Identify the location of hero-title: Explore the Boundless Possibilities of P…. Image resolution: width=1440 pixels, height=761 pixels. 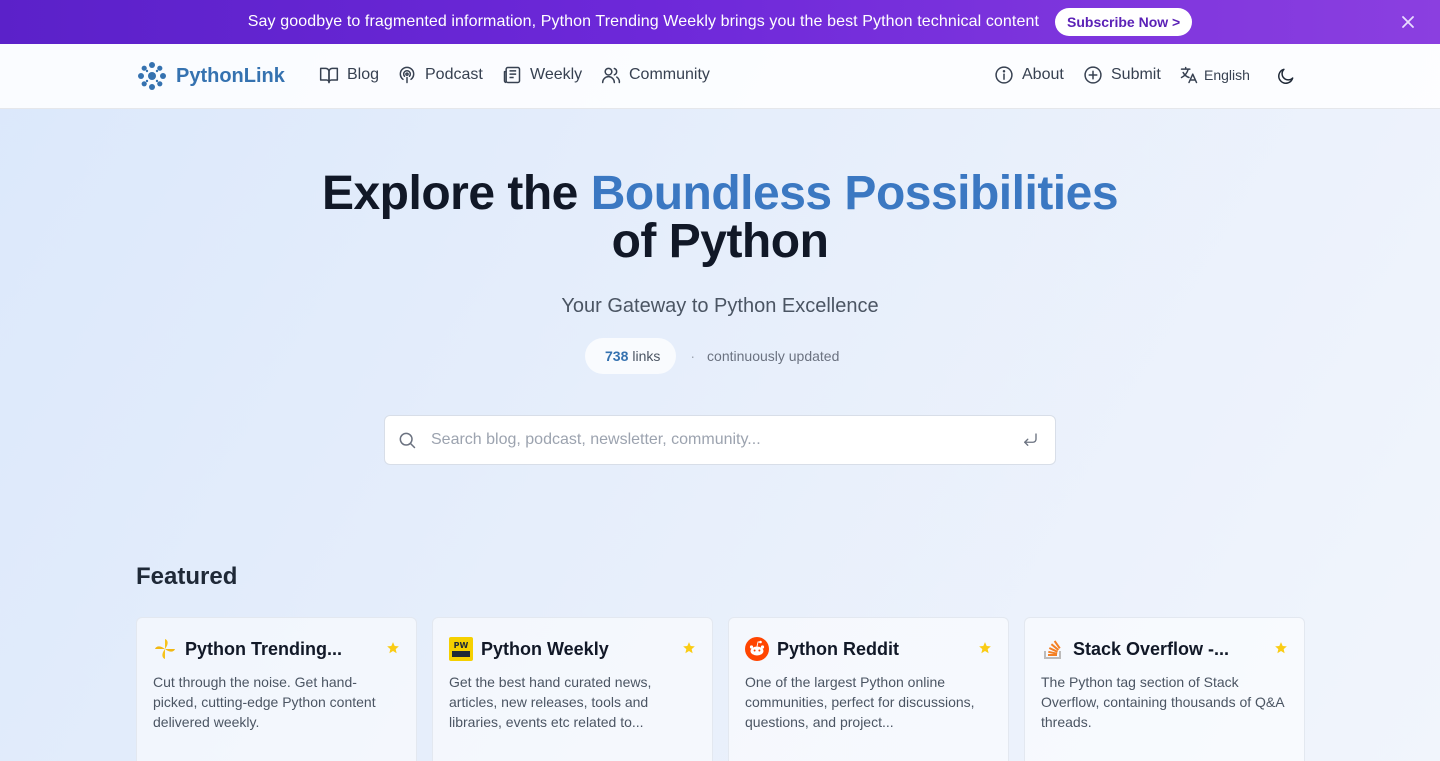
(720, 218).